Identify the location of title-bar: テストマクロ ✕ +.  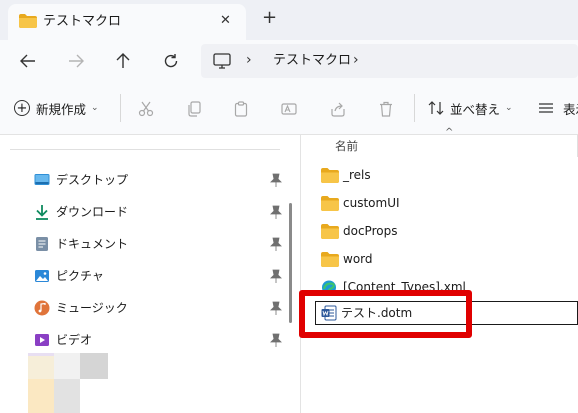
(289, 20).